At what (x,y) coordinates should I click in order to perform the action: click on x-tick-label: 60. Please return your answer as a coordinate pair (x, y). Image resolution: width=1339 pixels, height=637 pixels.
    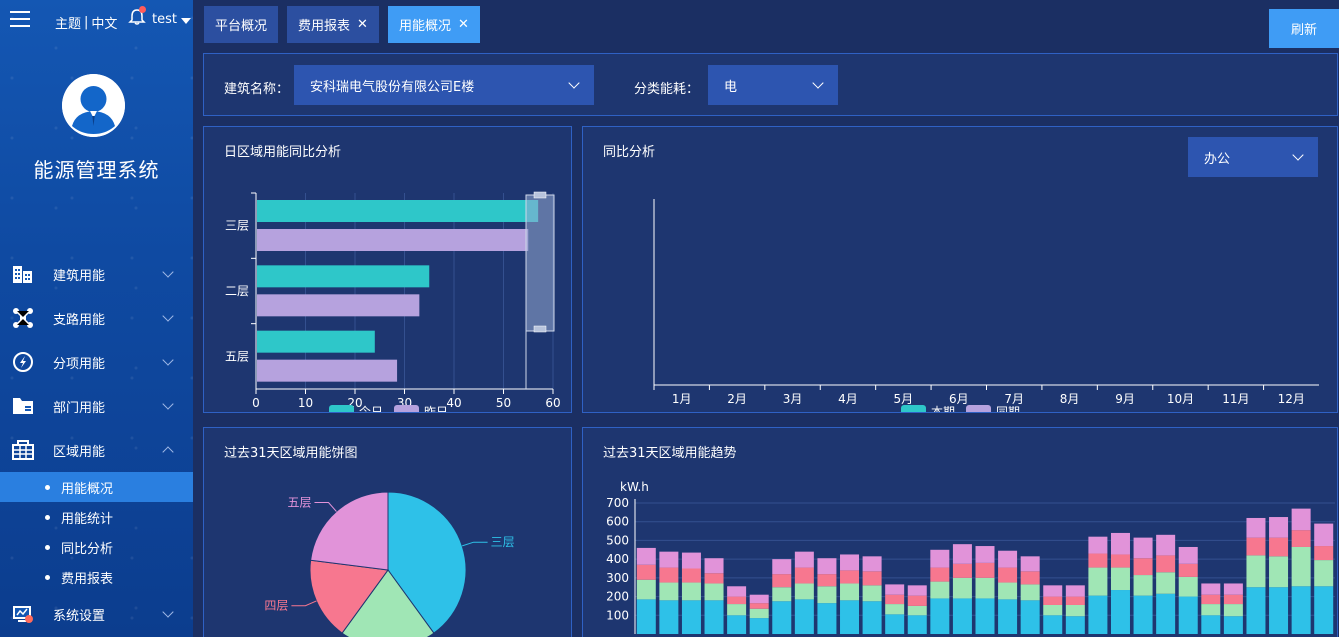
    Looking at the image, I should click on (552, 403).